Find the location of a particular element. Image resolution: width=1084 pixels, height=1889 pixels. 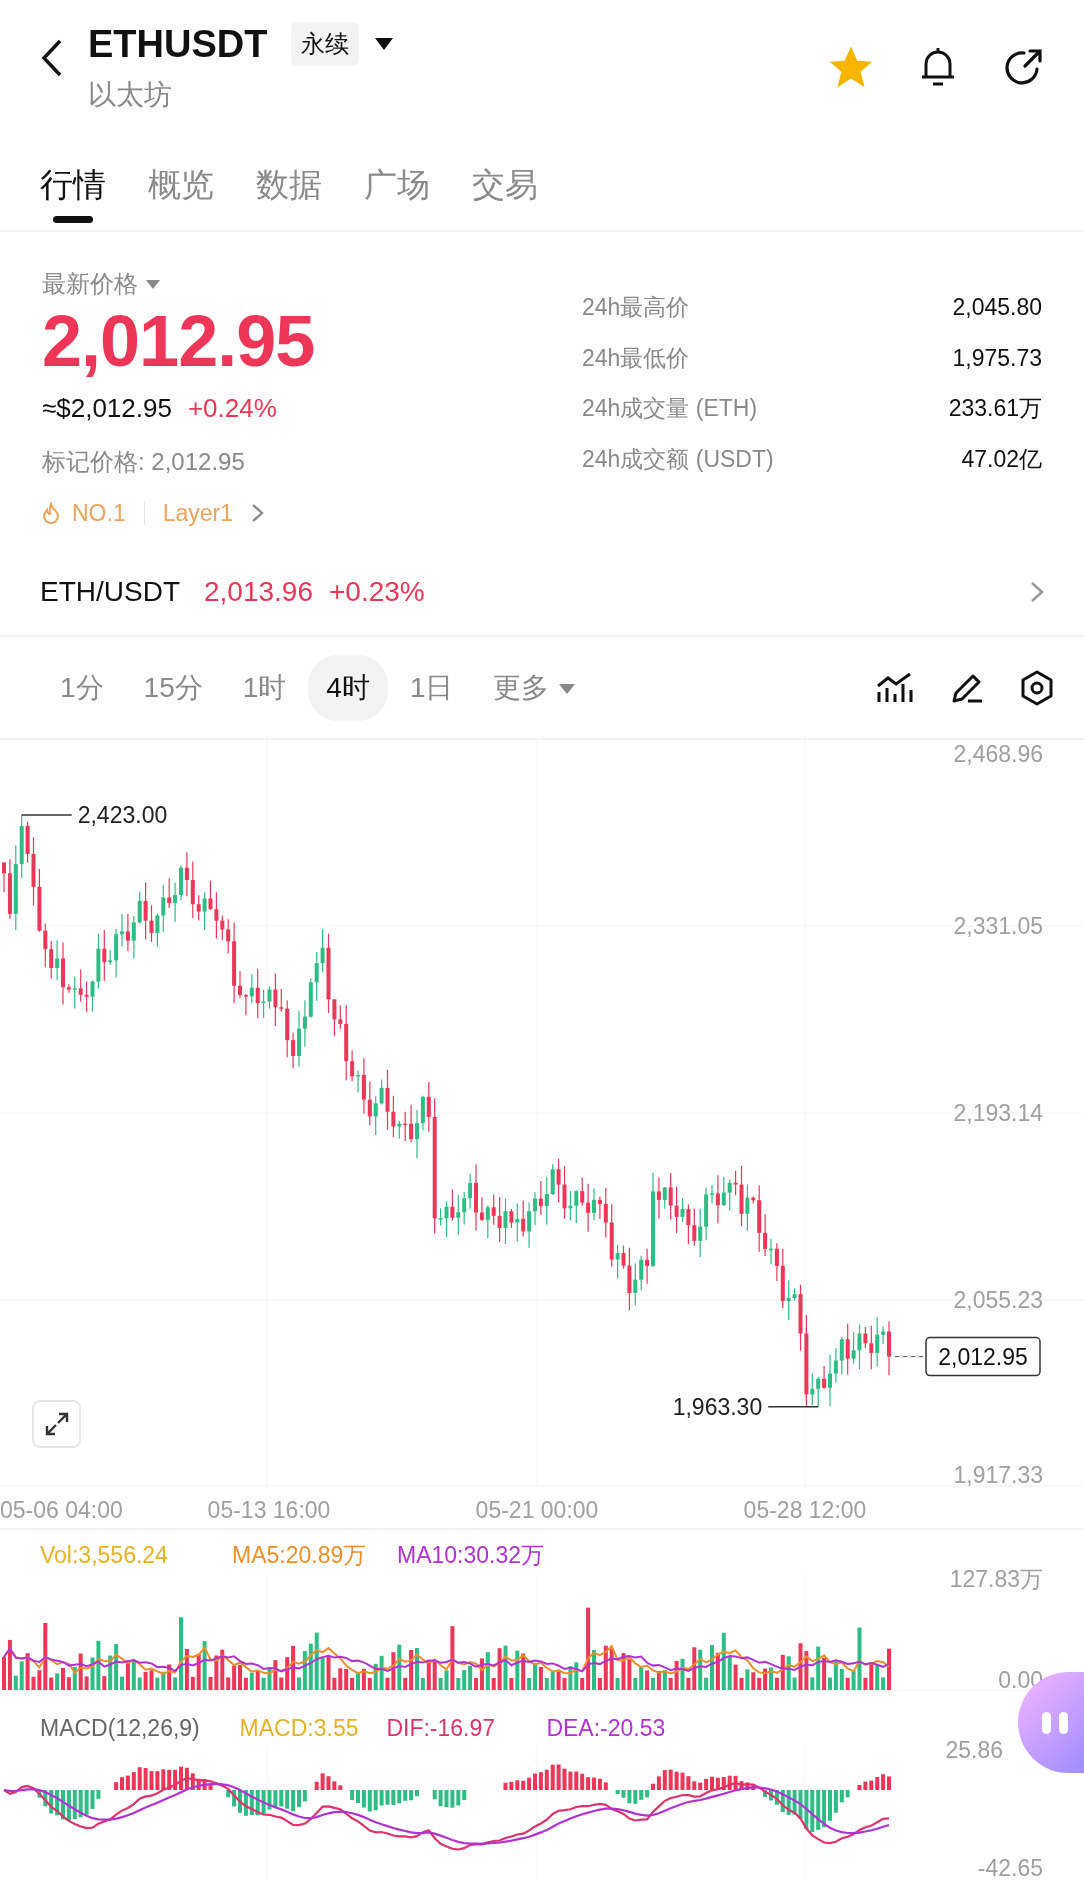

stat-value: 2,045.80 is located at coordinates (997, 307).